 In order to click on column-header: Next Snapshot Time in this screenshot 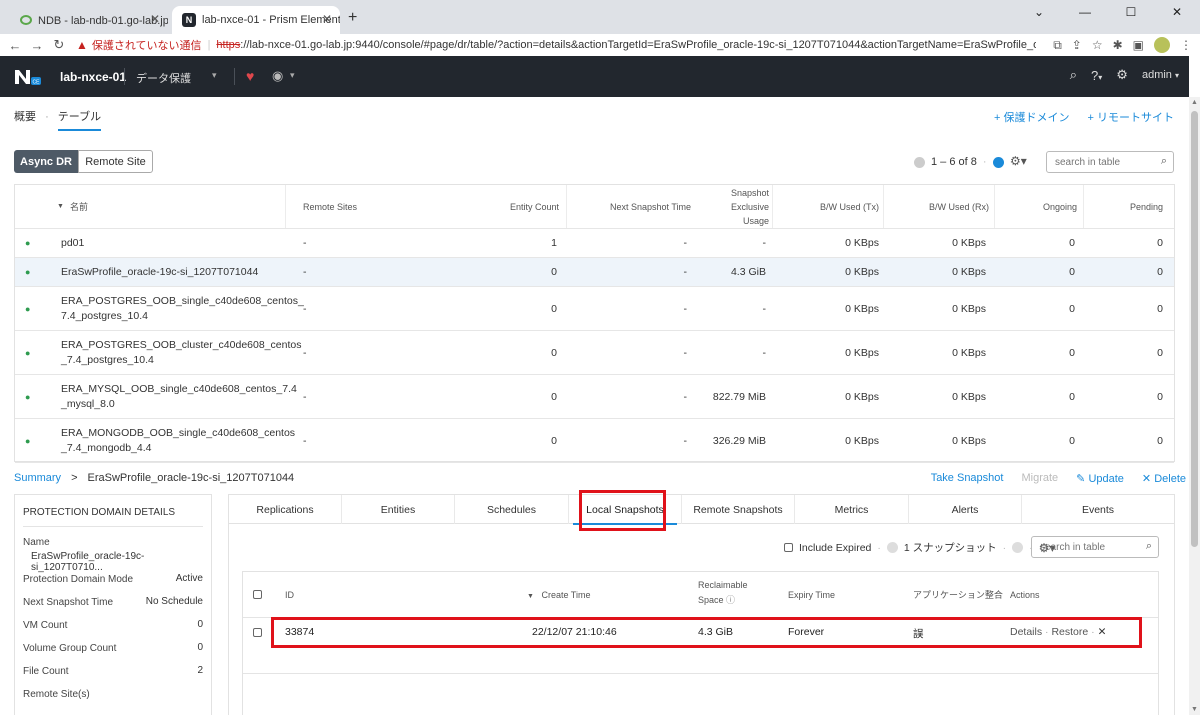, I will do `click(640, 206)`.